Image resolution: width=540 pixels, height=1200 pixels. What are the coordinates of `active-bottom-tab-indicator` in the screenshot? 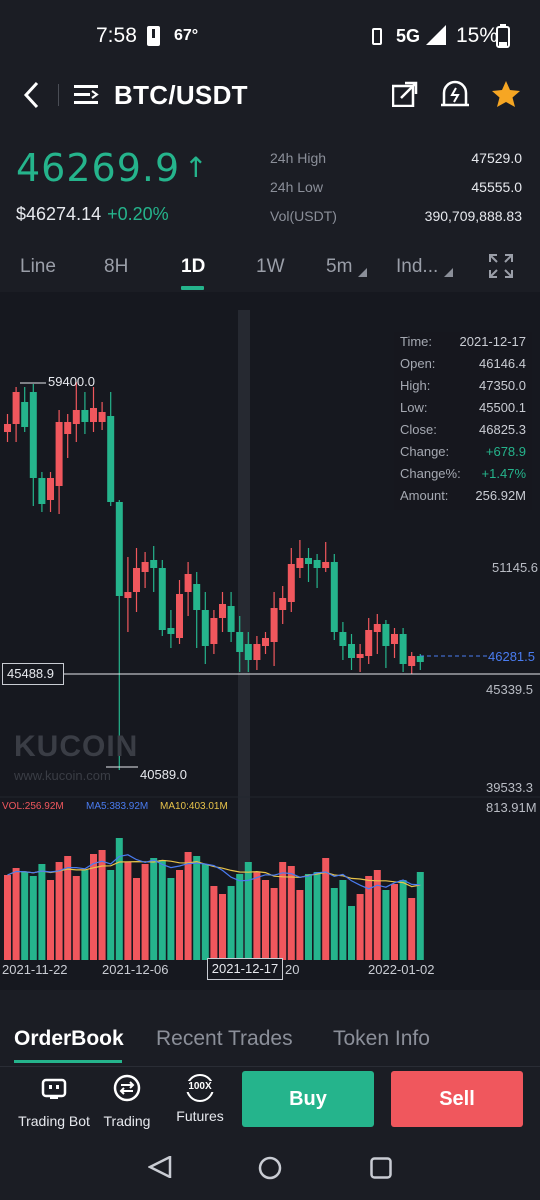 It's located at (68, 1061).